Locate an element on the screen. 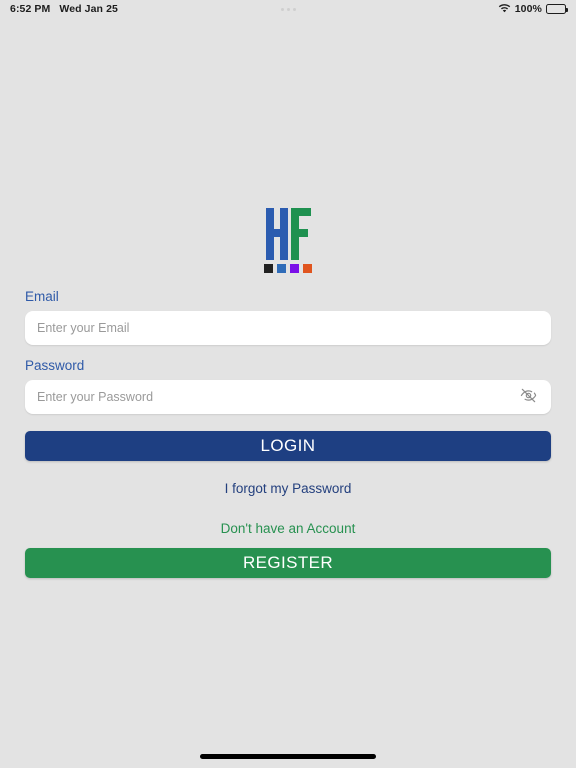 The height and width of the screenshot is (768, 576). status-time: 6:52 PM is located at coordinates (30, 9).